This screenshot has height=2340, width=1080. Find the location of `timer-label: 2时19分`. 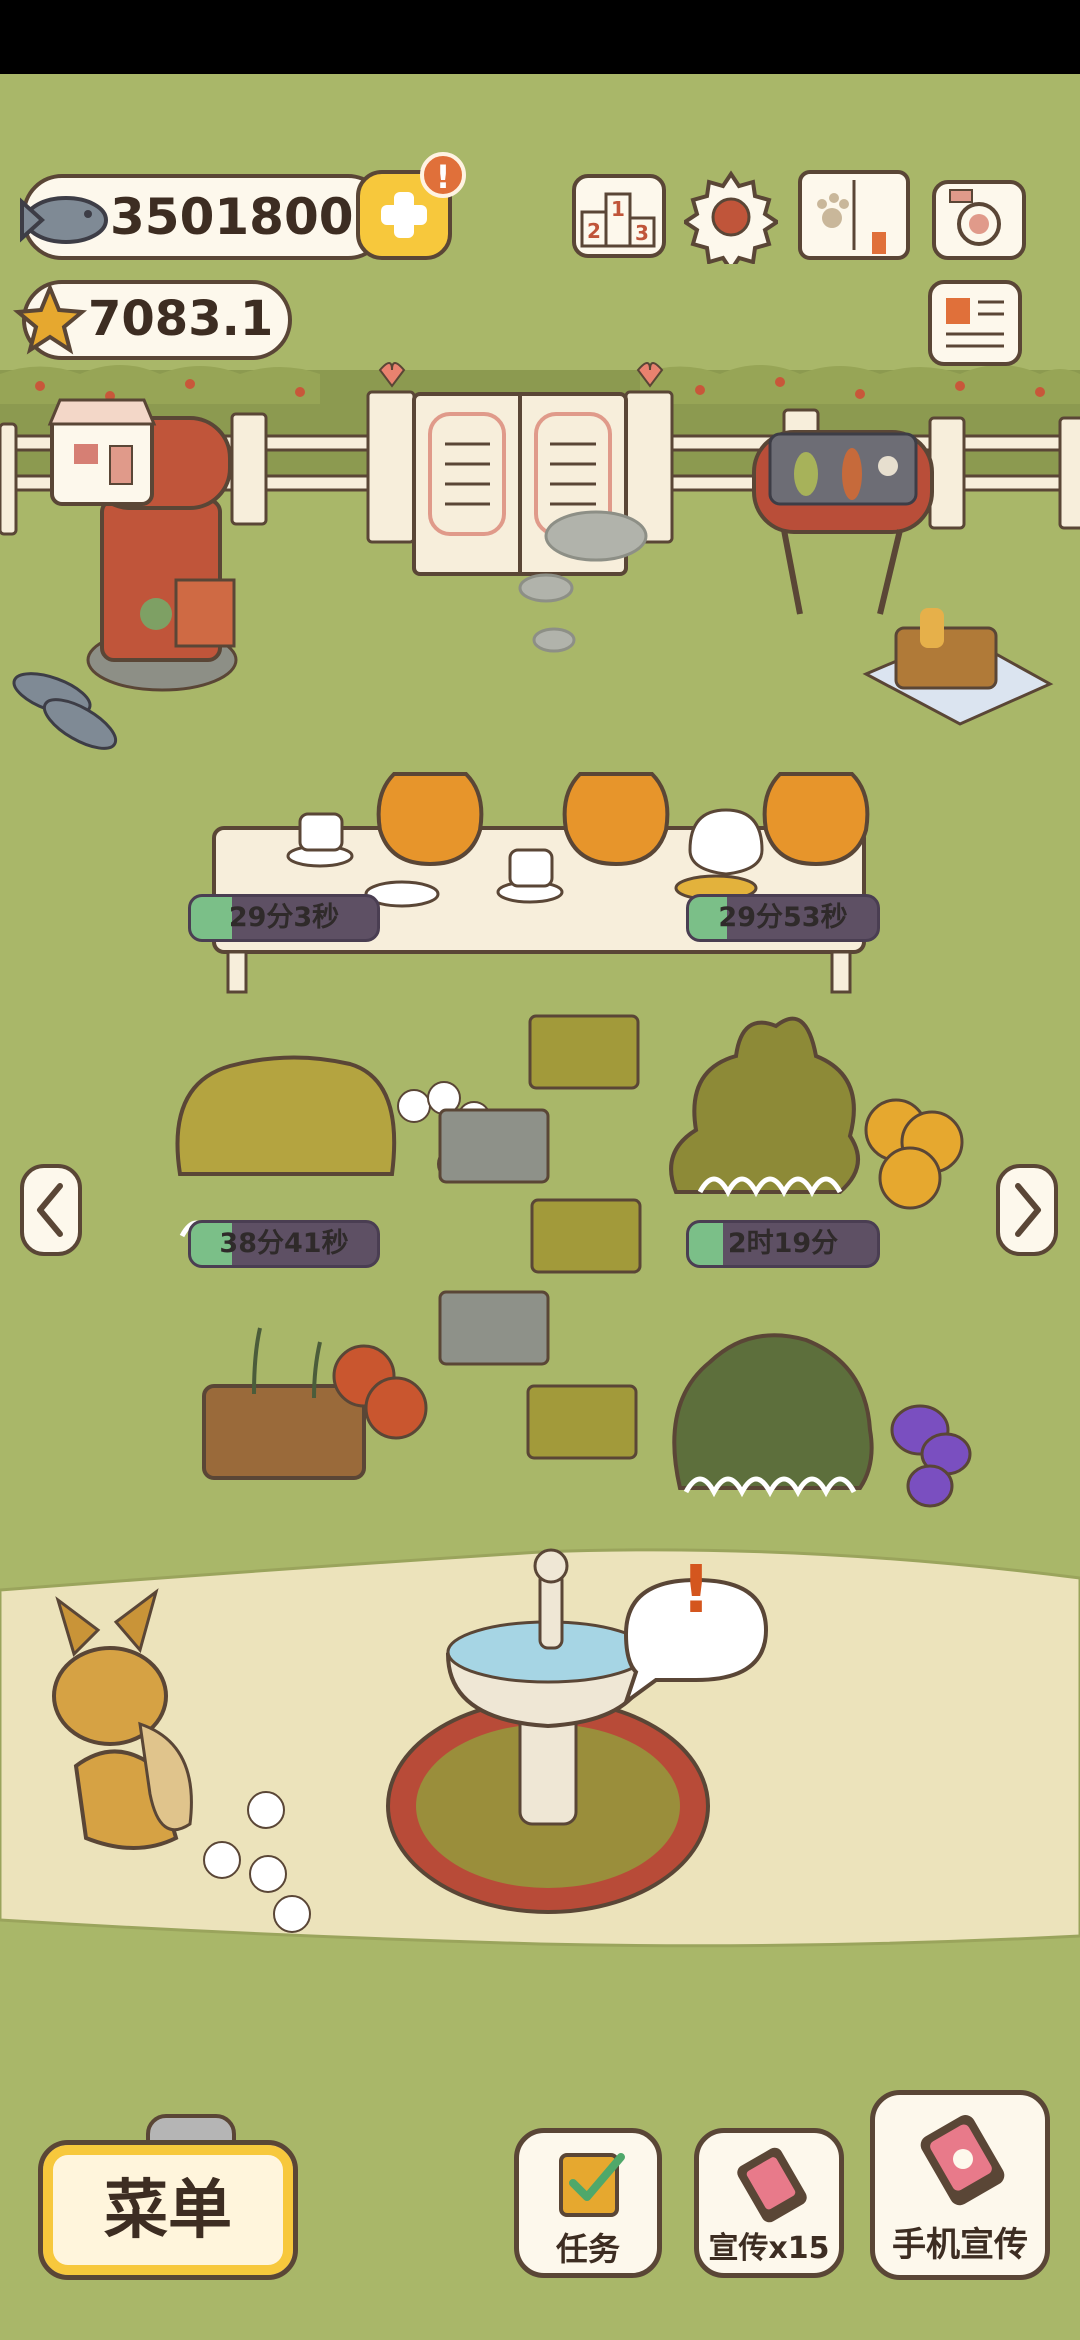

timer-label: 2时19分 is located at coordinates (783, 1243).